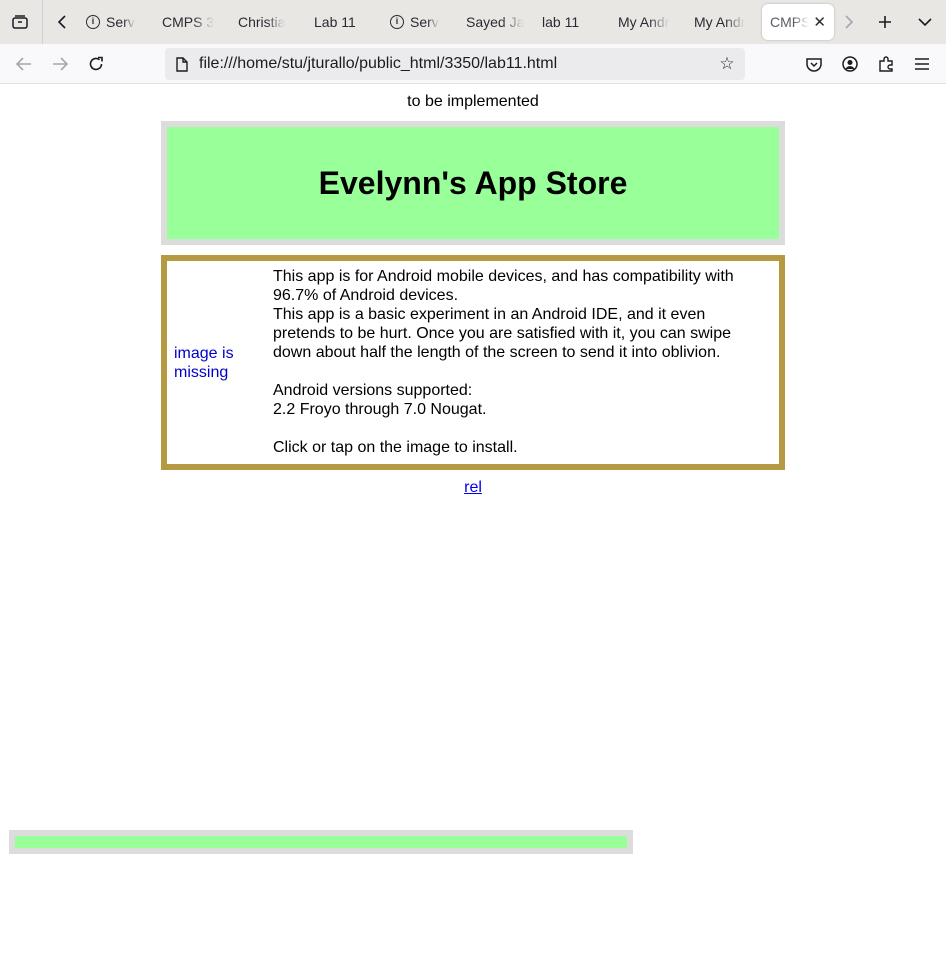  Describe the element at coordinates (819, 22) in the screenshot. I see `close-icon: ✕` at that location.